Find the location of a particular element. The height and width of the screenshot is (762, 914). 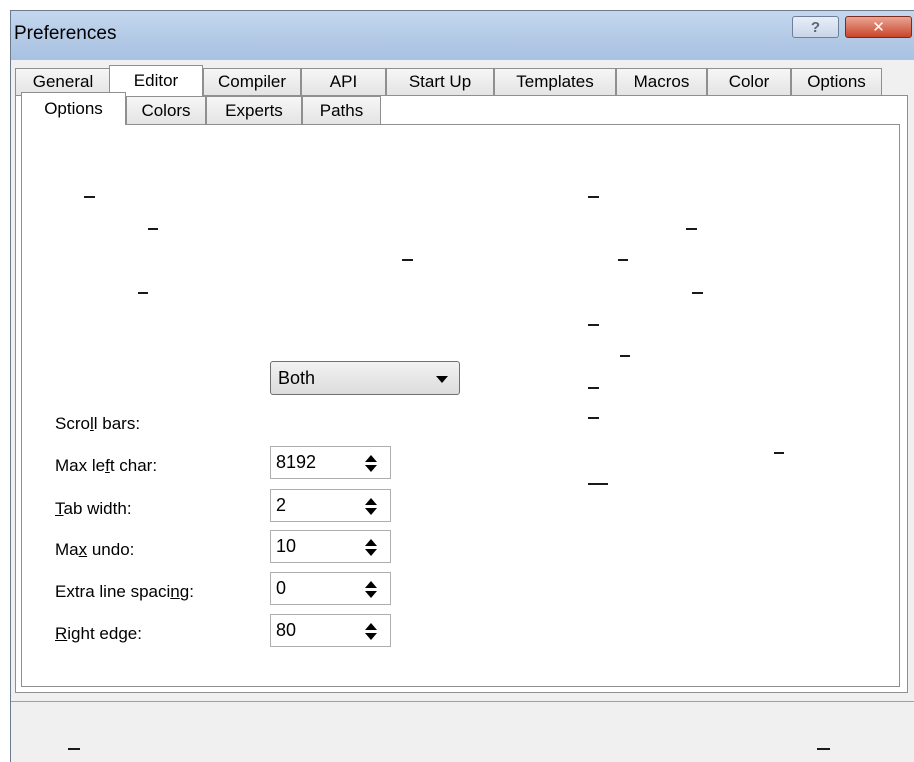

help-icon: ? is located at coordinates (815, 27).